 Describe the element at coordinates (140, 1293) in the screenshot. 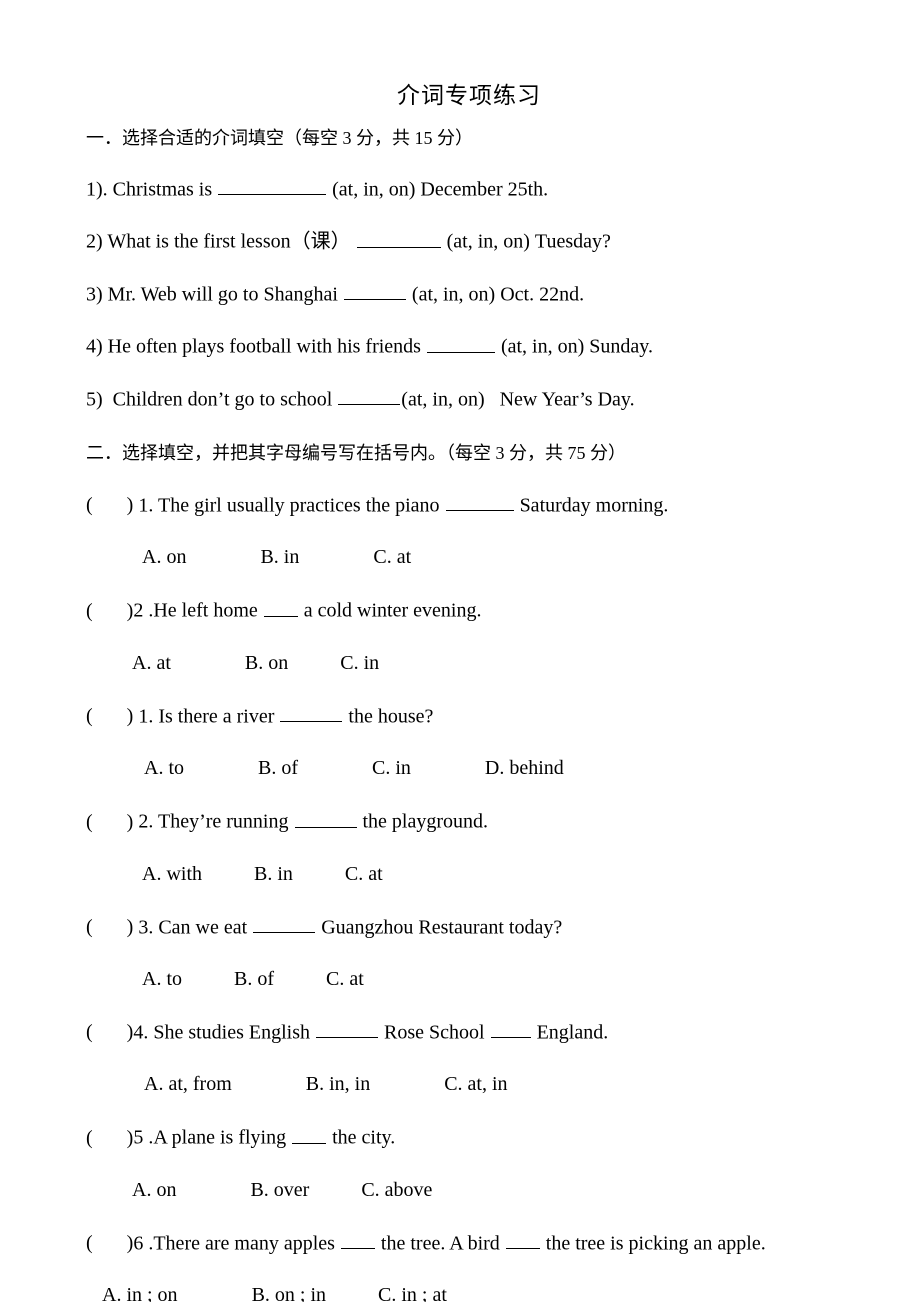

I see `option-a: A. in ; on` at that location.